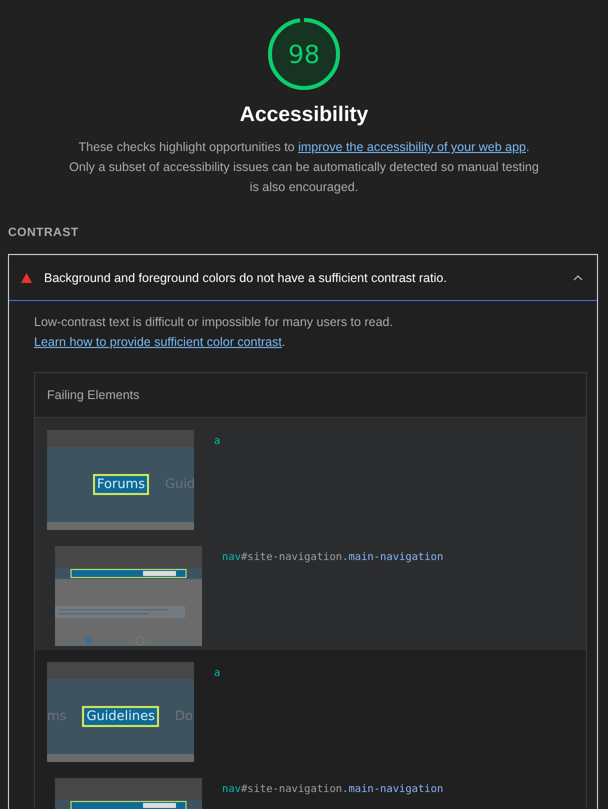  Describe the element at coordinates (246, 277) in the screenshot. I see `audit-title: Background and foreground colors do not have a sufficient contrast ratio.` at that location.